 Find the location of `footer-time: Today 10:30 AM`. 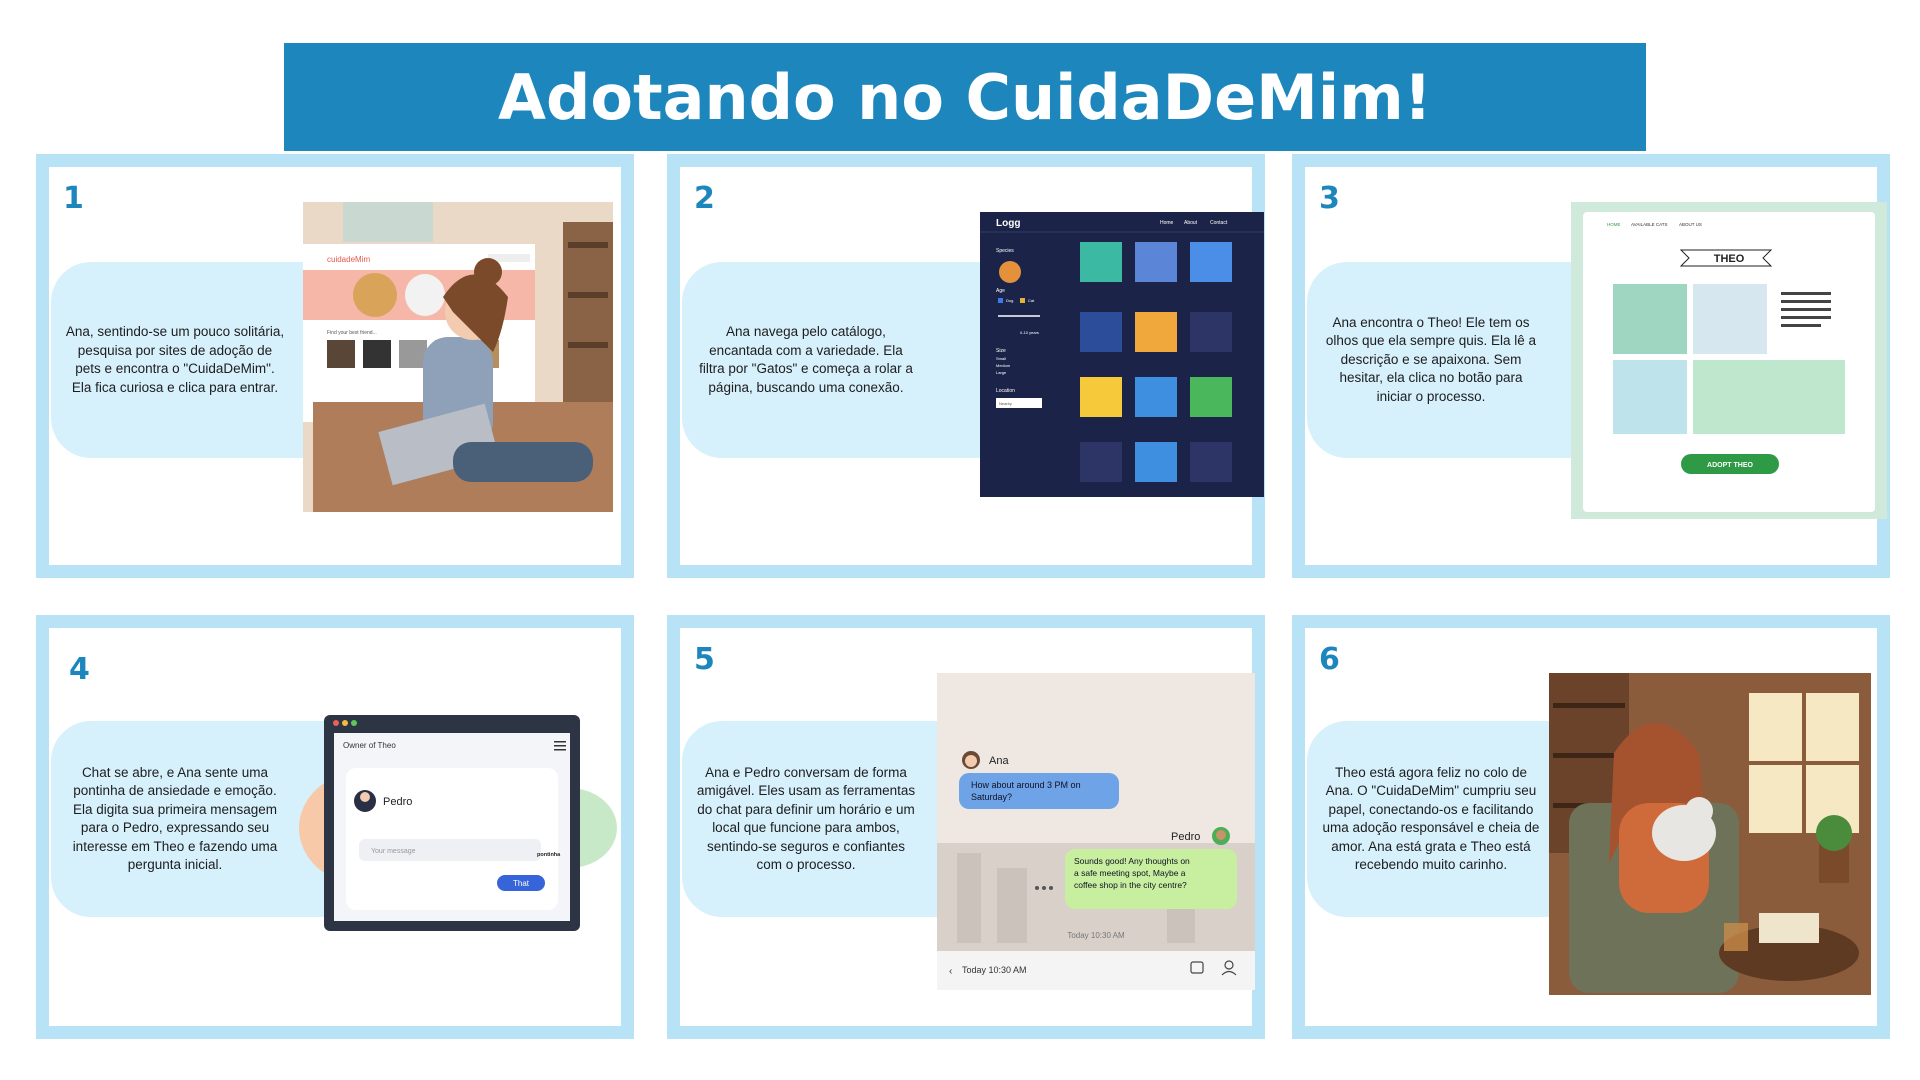

footer-time: Today 10:30 AM is located at coordinates (994, 970).